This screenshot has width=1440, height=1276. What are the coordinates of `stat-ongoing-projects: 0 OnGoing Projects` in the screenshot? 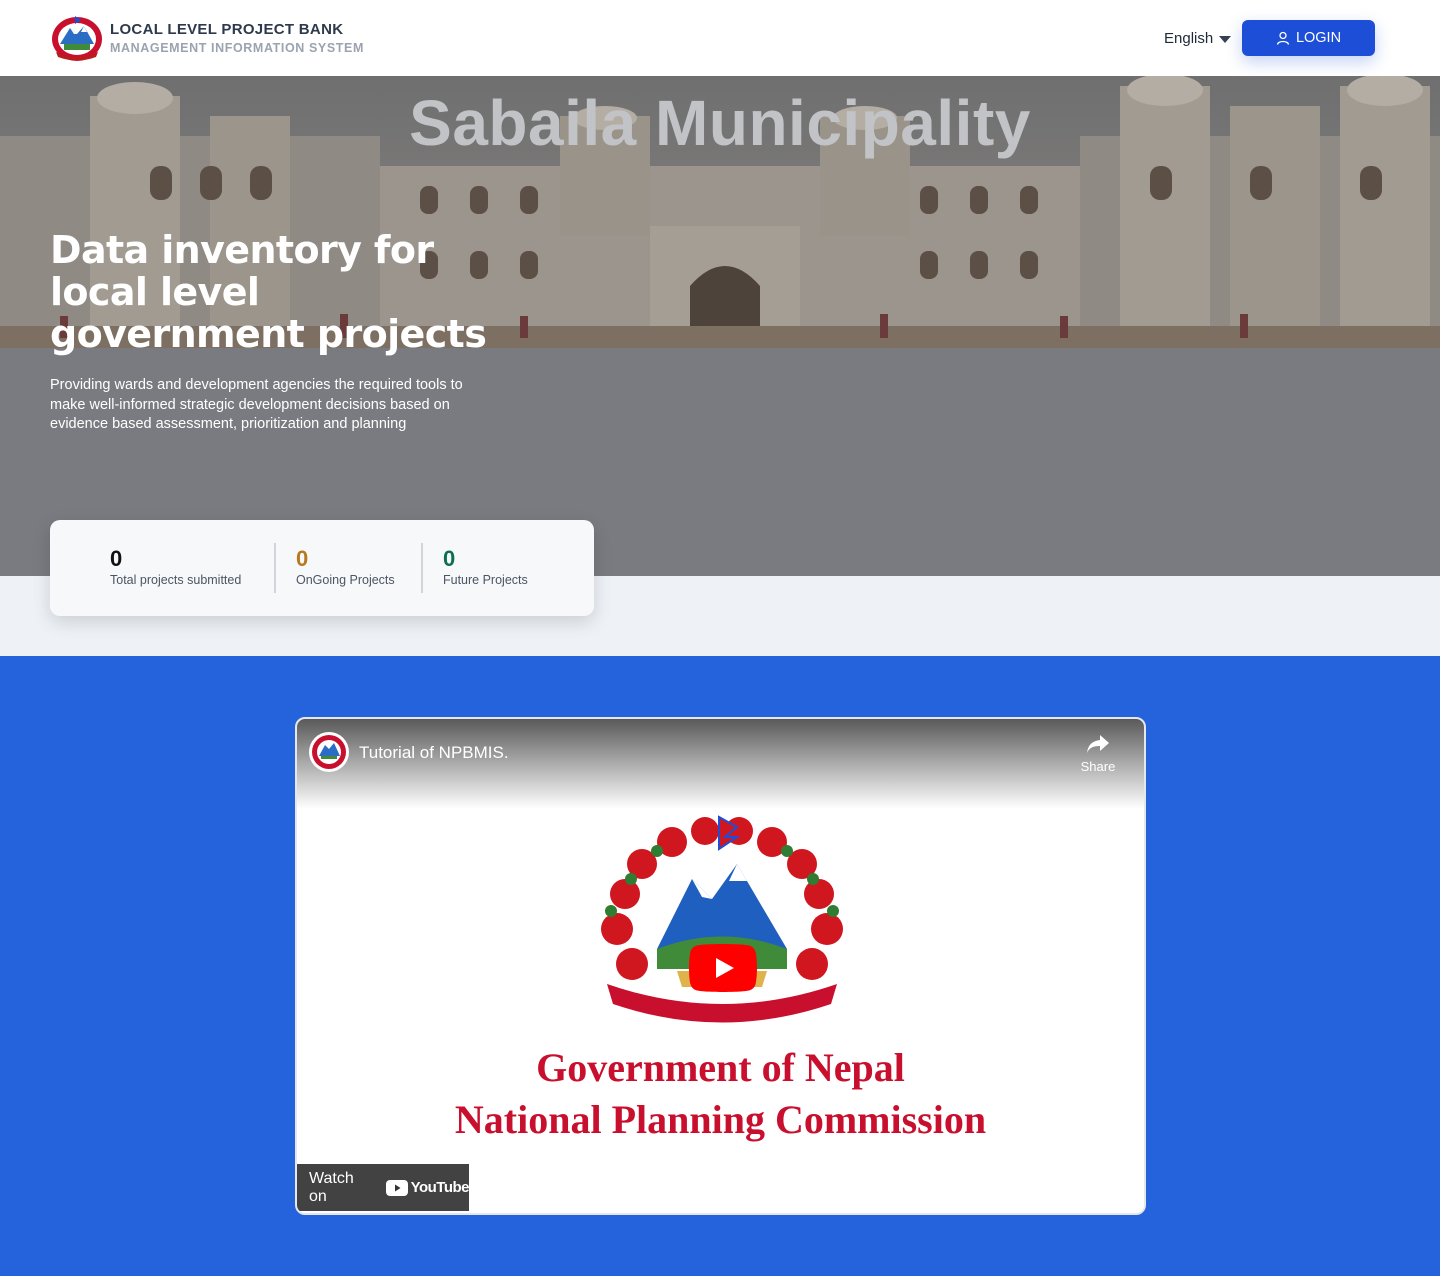 It's located at (345, 566).